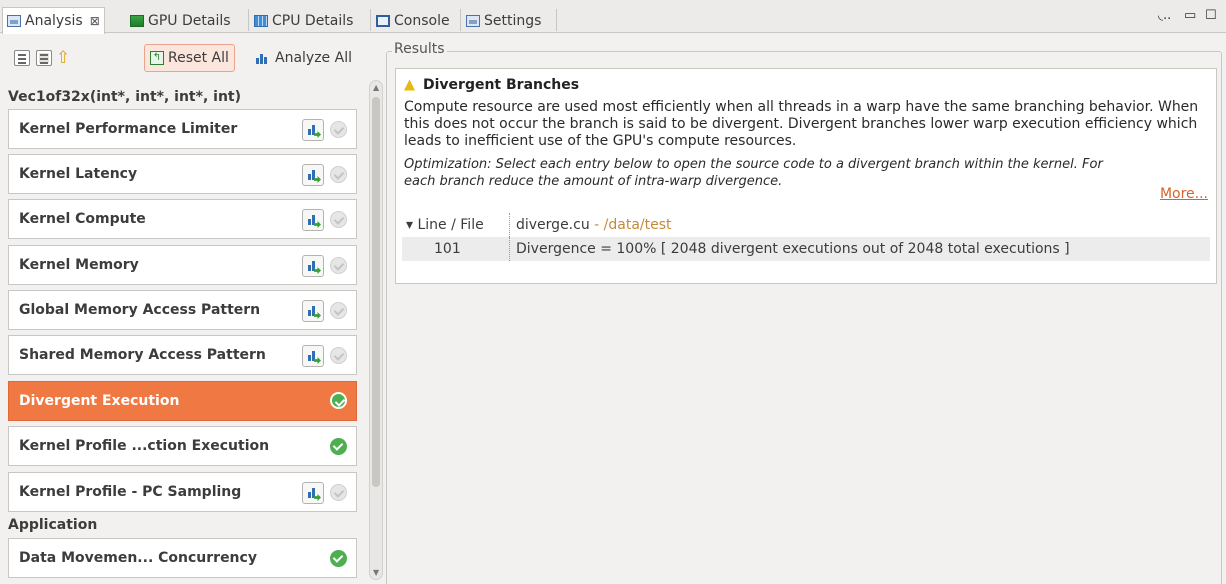 The width and height of the screenshot is (1226, 584). Describe the element at coordinates (419, 49) in the screenshot. I see `results-group-label: Results` at that location.